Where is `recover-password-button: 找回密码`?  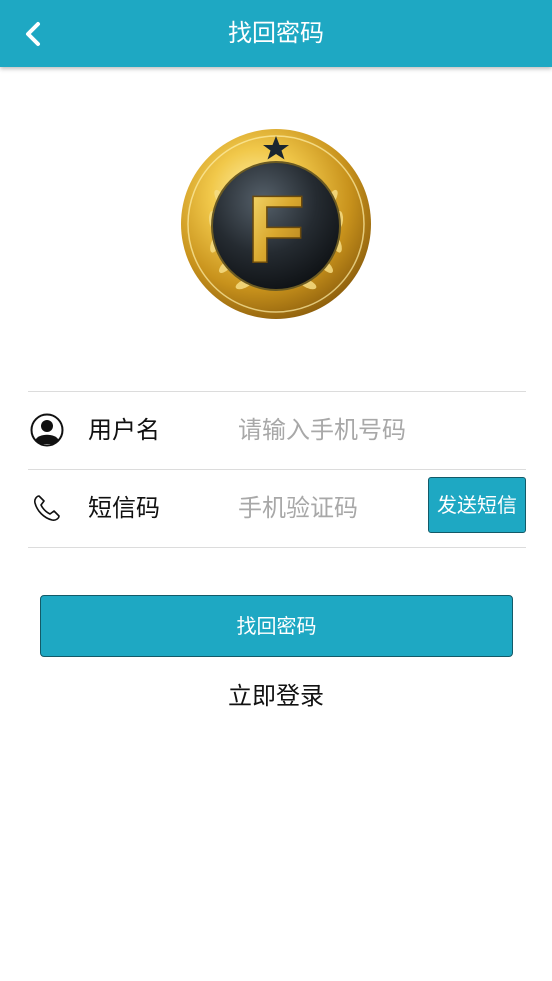 recover-password-button: 找回密码 is located at coordinates (276, 626).